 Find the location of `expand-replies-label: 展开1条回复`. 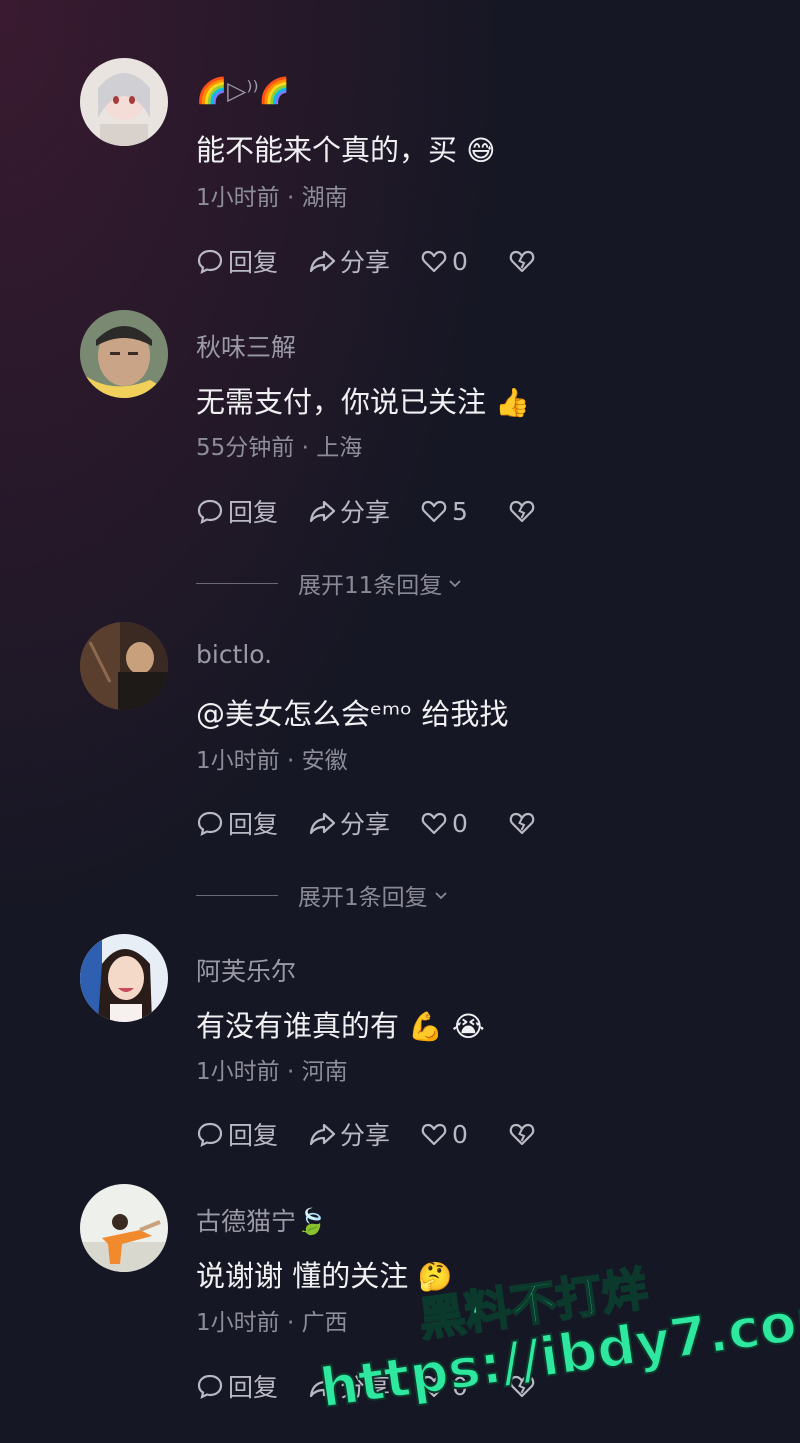

expand-replies-label: 展开1条回复 is located at coordinates (363, 898).